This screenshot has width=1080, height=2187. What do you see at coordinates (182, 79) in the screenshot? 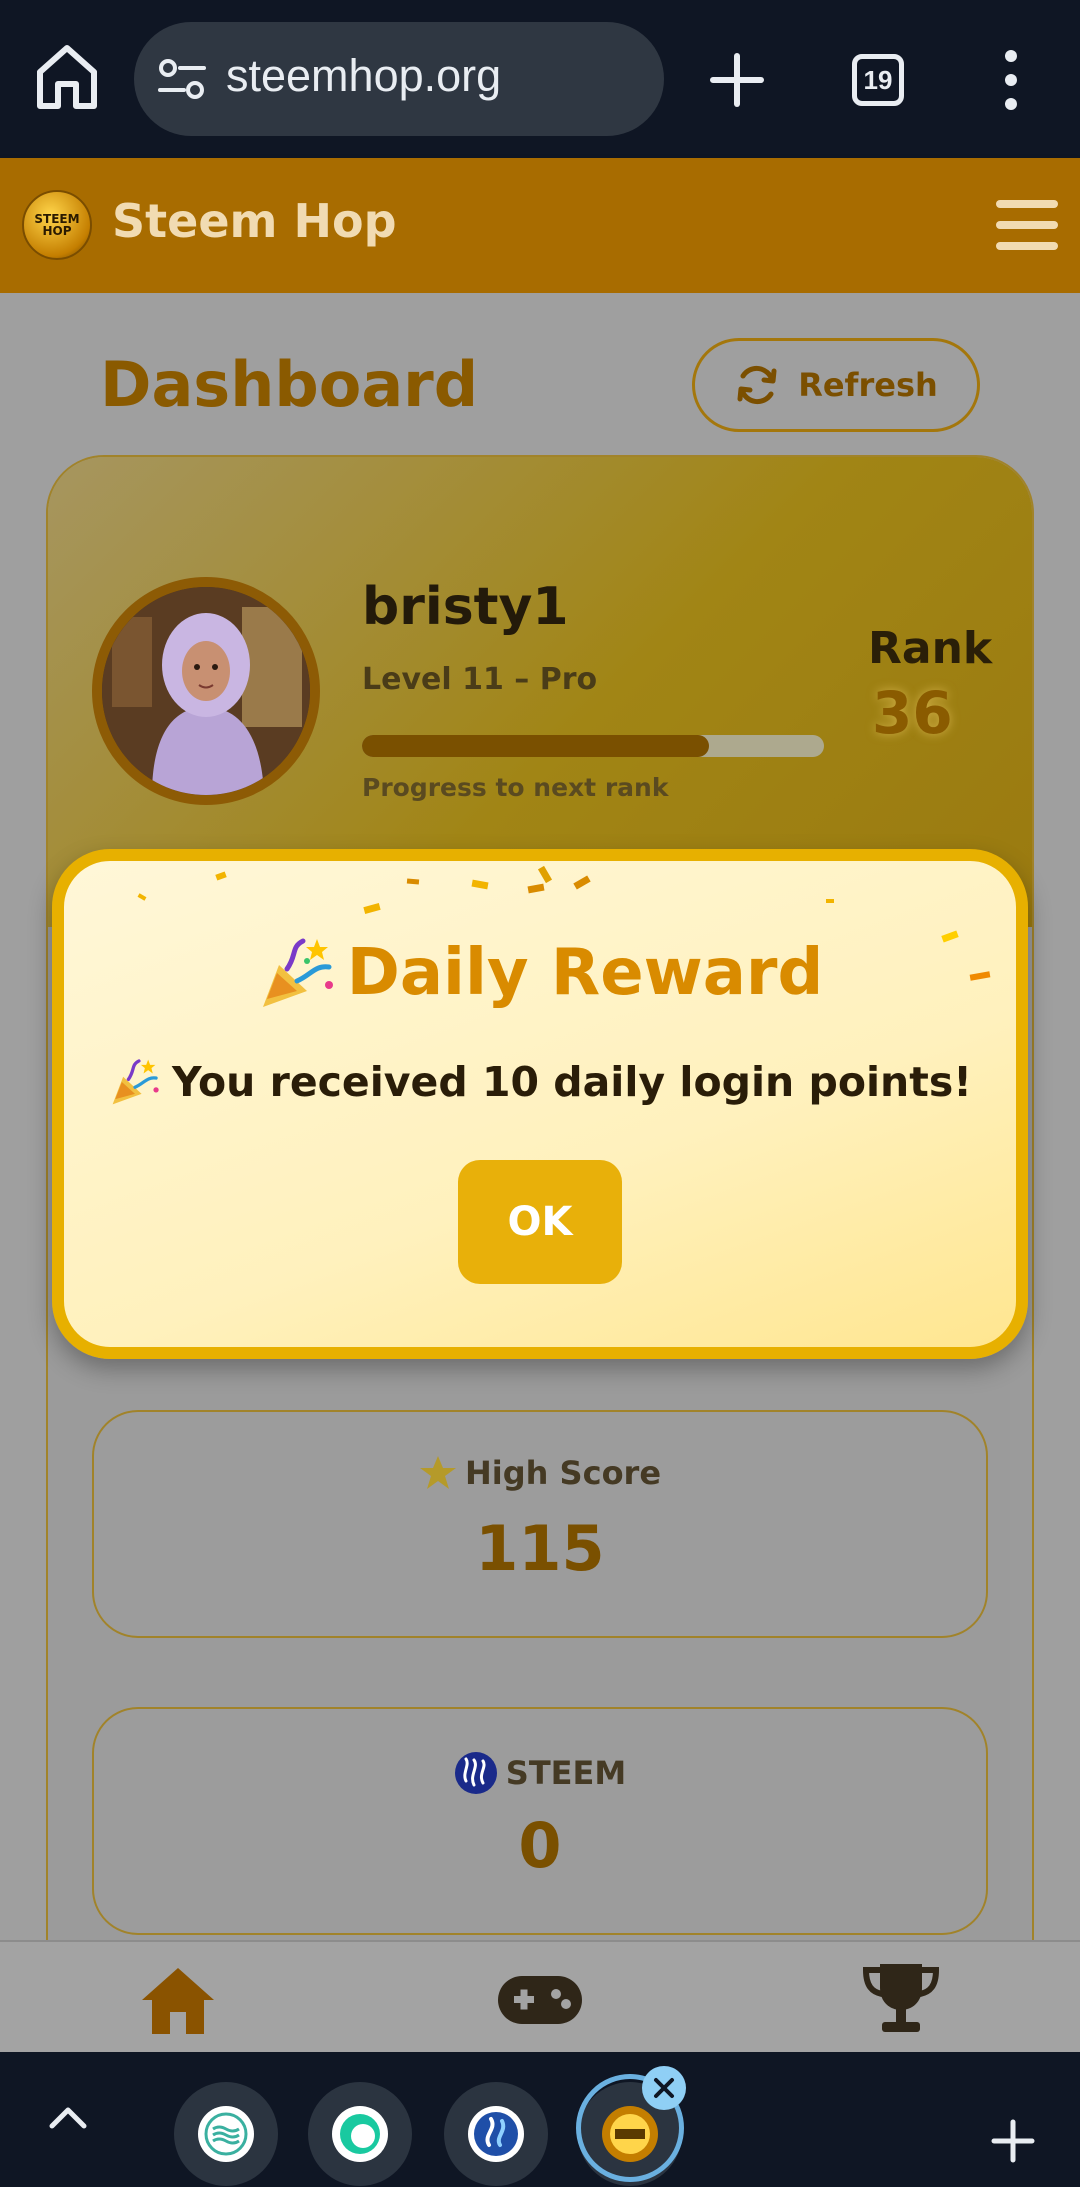
I see `site-settings-icon` at bounding box center [182, 79].